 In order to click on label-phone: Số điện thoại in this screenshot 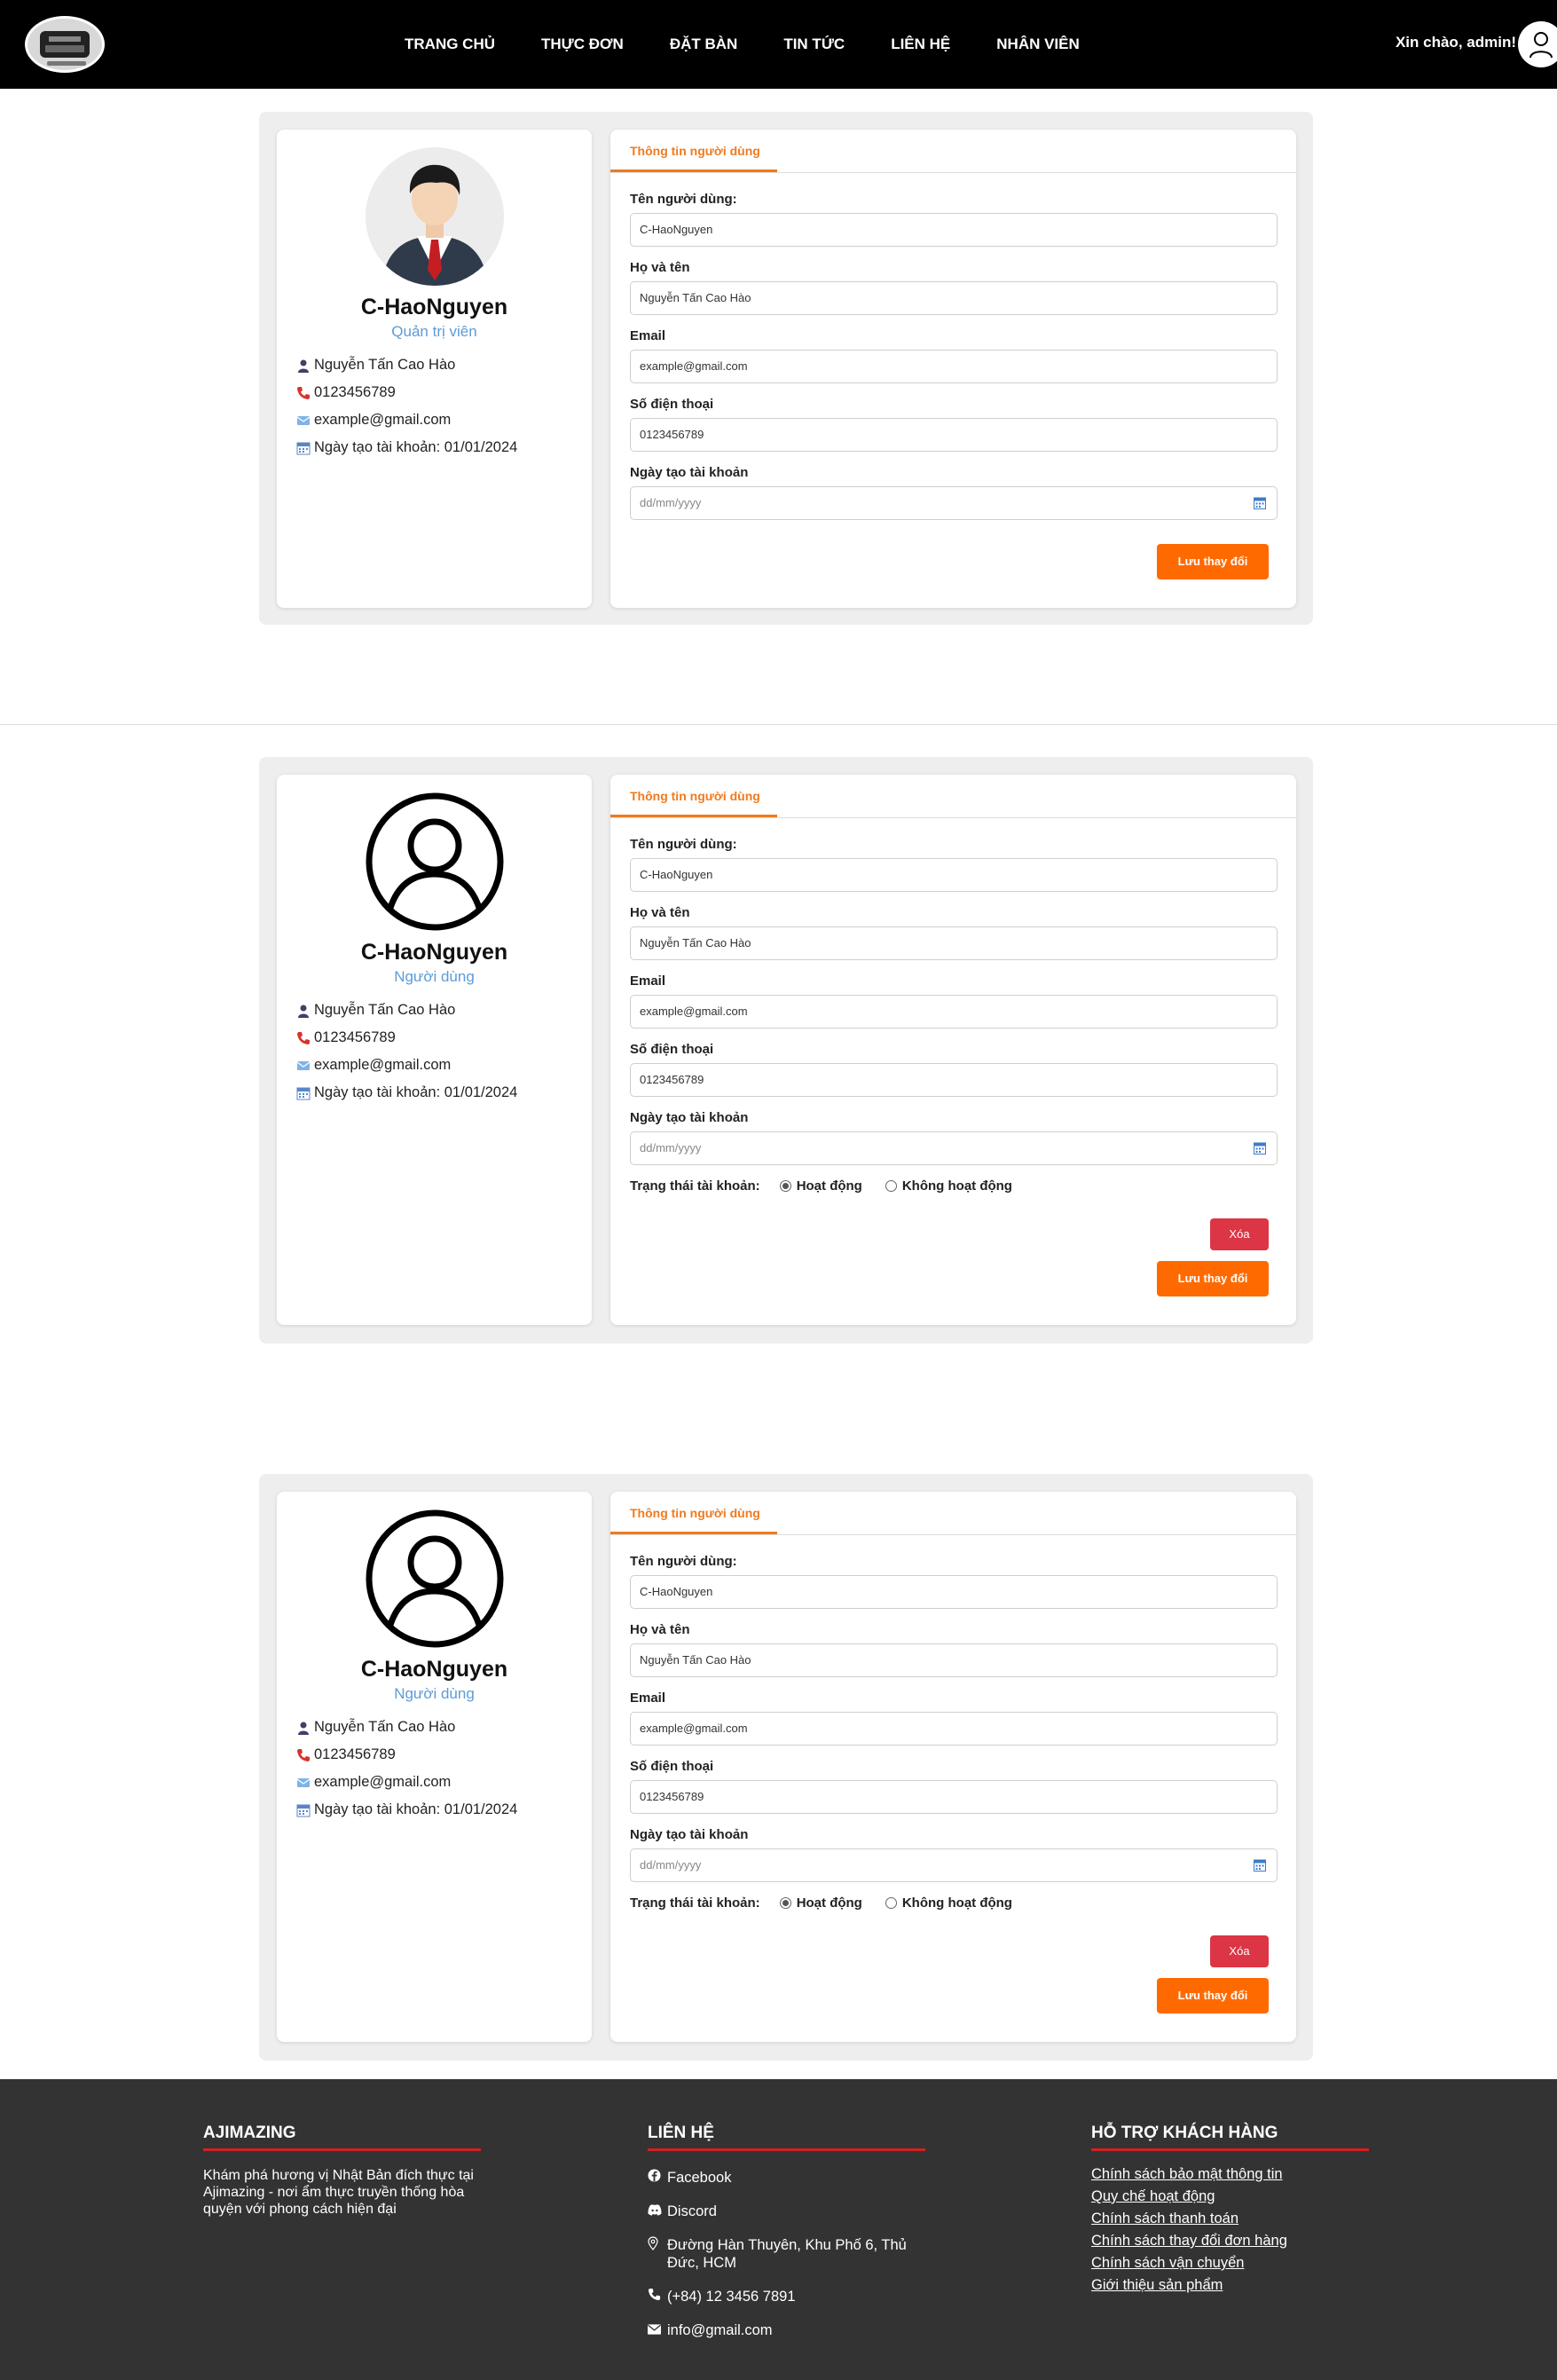, I will do `click(672, 1049)`.